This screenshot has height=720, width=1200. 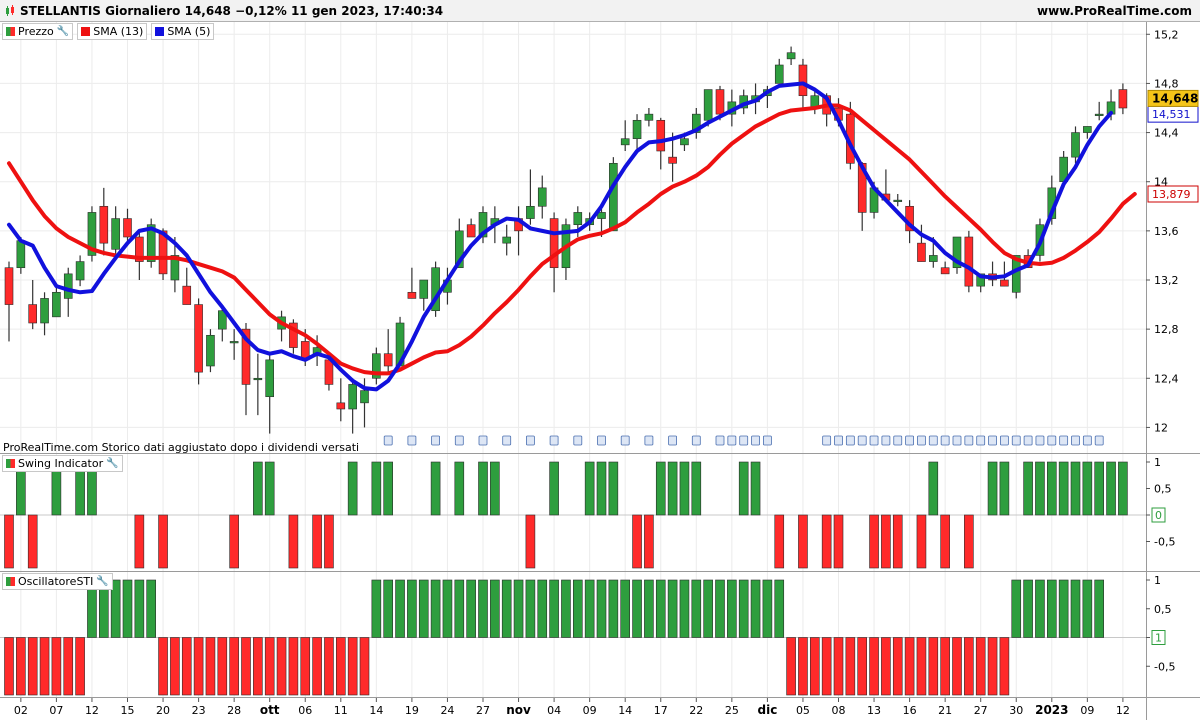 I want to click on legend-swing-label: Swing Indicator, so click(x=61, y=463).